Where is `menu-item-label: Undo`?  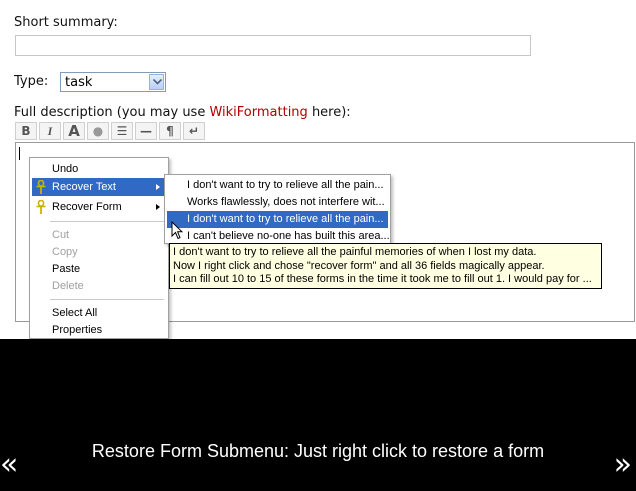
menu-item-label: Undo is located at coordinates (65, 169).